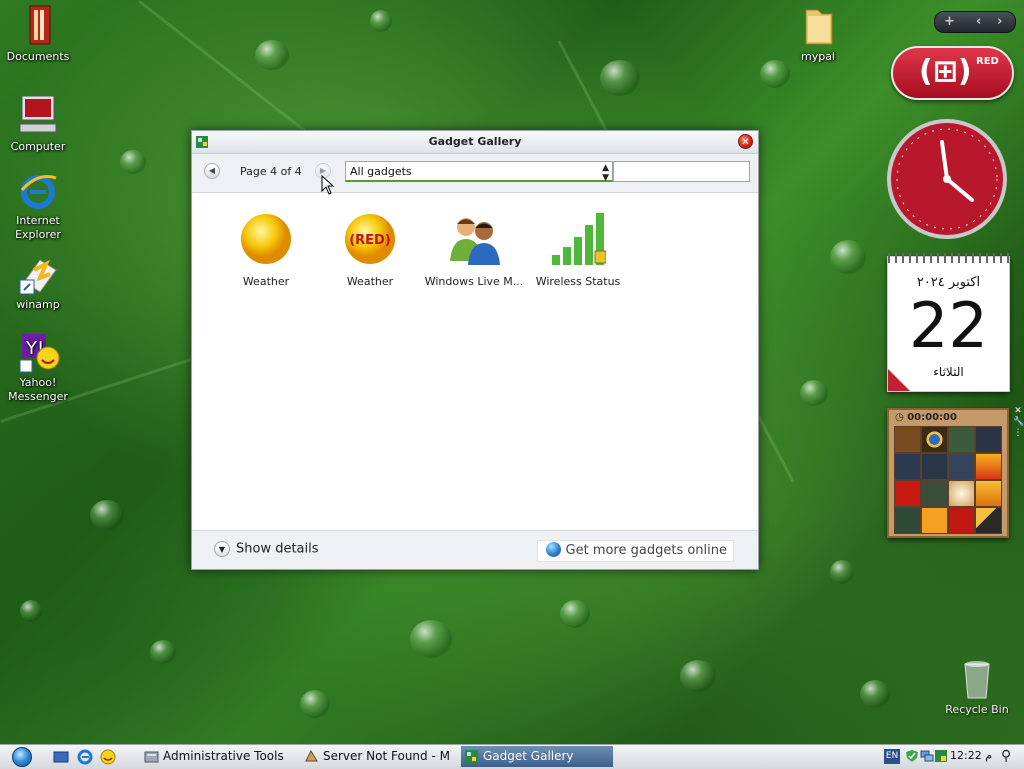 This screenshot has width=1024, height=769. I want to click on desktop-icon-internet-explorer: Internet Explorer, so click(38, 205).